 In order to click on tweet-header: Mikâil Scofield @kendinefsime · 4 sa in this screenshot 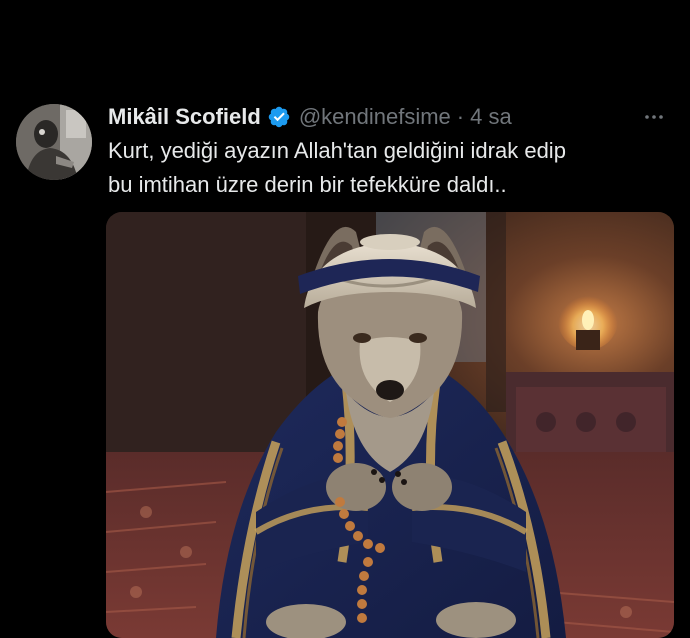, I will do `click(310, 117)`.